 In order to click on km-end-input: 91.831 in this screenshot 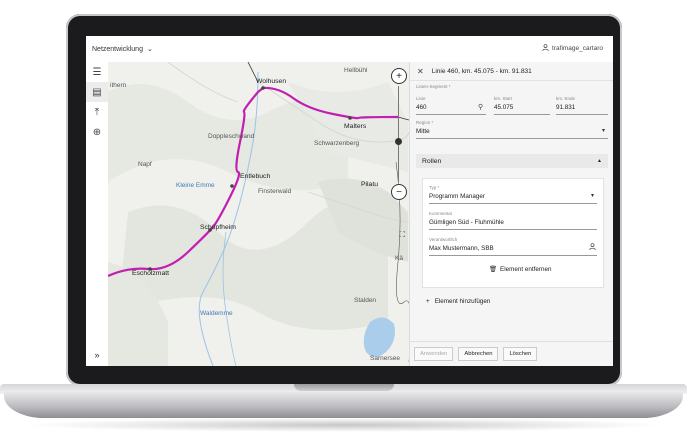, I will do `click(565, 107)`.